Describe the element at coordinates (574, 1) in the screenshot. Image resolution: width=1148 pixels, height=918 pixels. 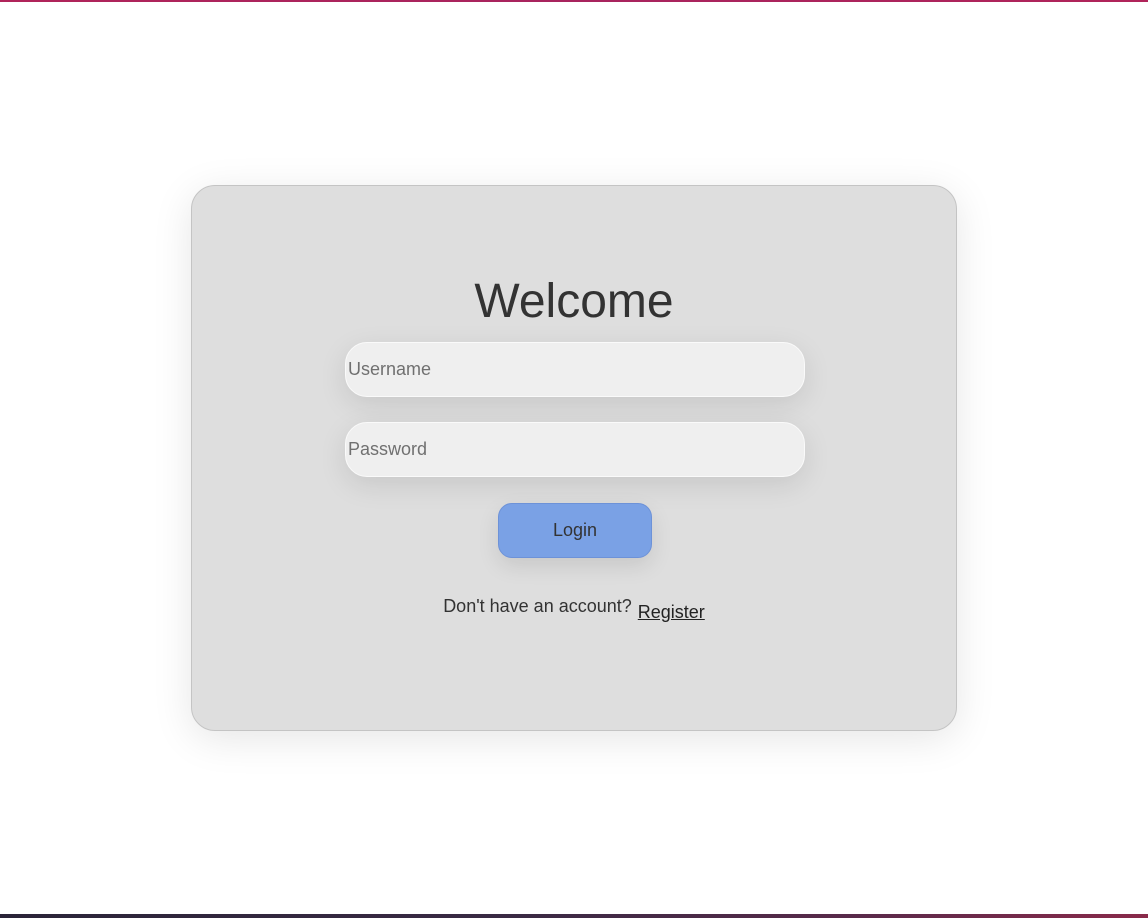
I see `top-accent-strip` at that location.